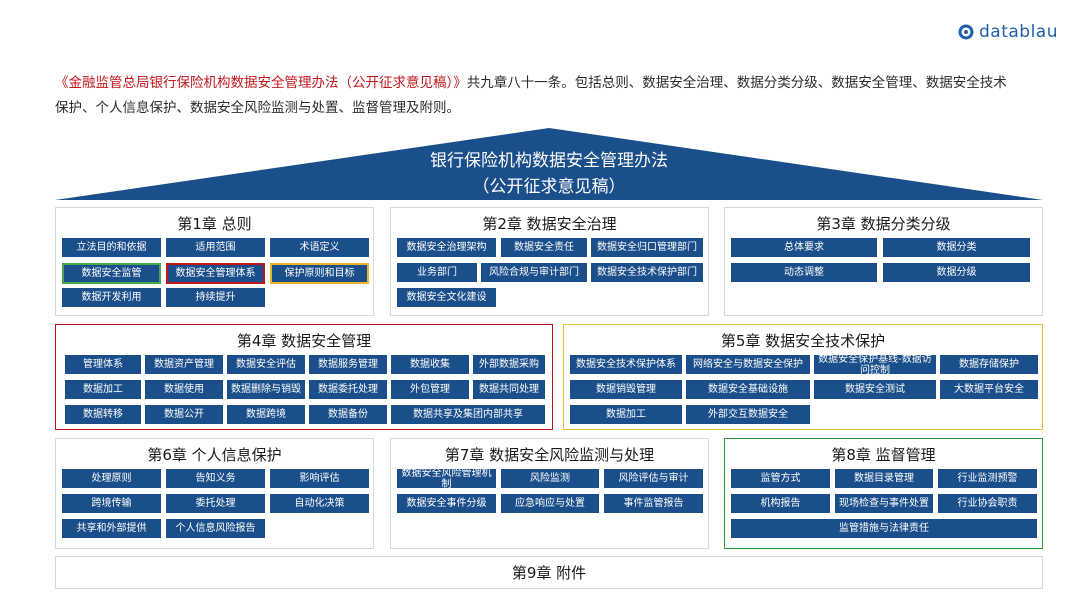 Image resolution: width=1080 pixels, height=598 pixels. Describe the element at coordinates (549, 224) in the screenshot. I see `chapter-title: 第2章 数据安全治理` at that location.